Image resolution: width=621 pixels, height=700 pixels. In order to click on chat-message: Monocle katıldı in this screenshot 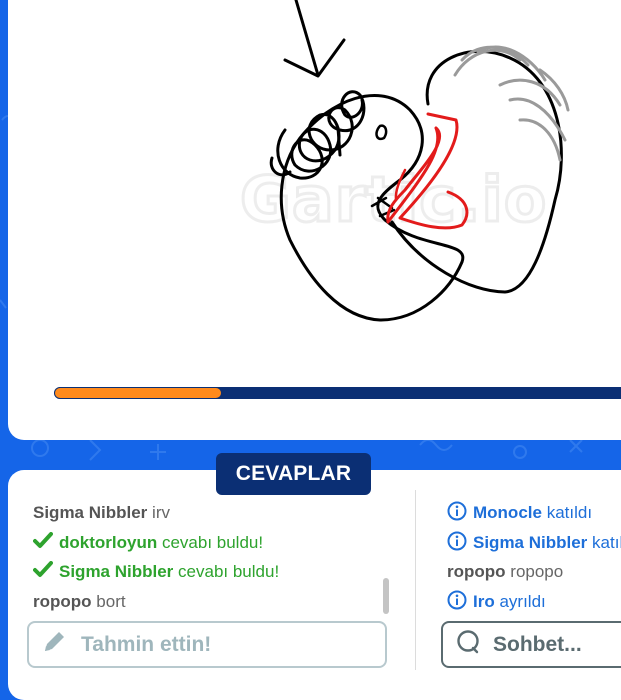, I will do `click(534, 515)`.